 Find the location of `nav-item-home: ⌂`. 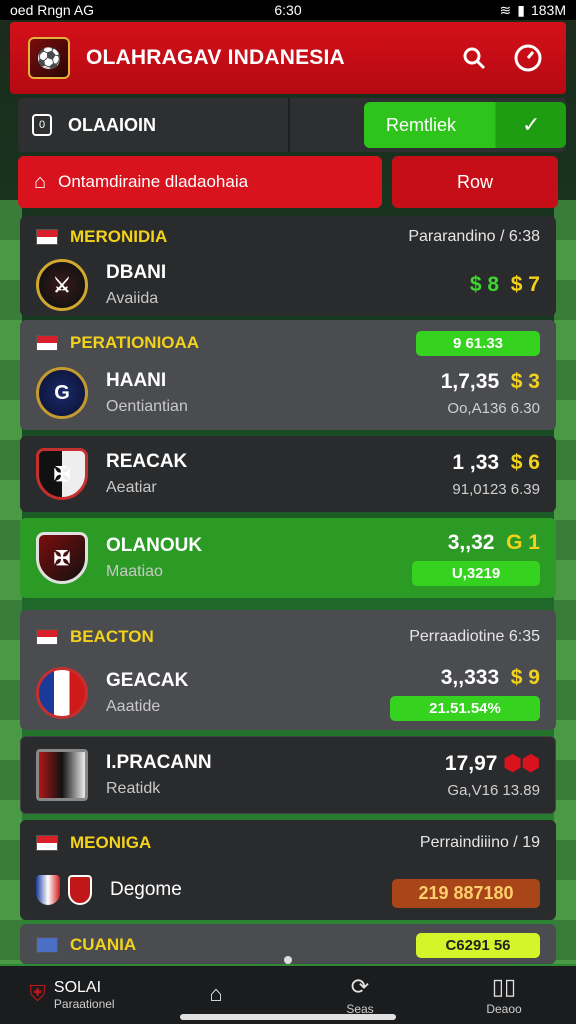

nav-item-home: ⌂ is located at coordinates (216, 995).